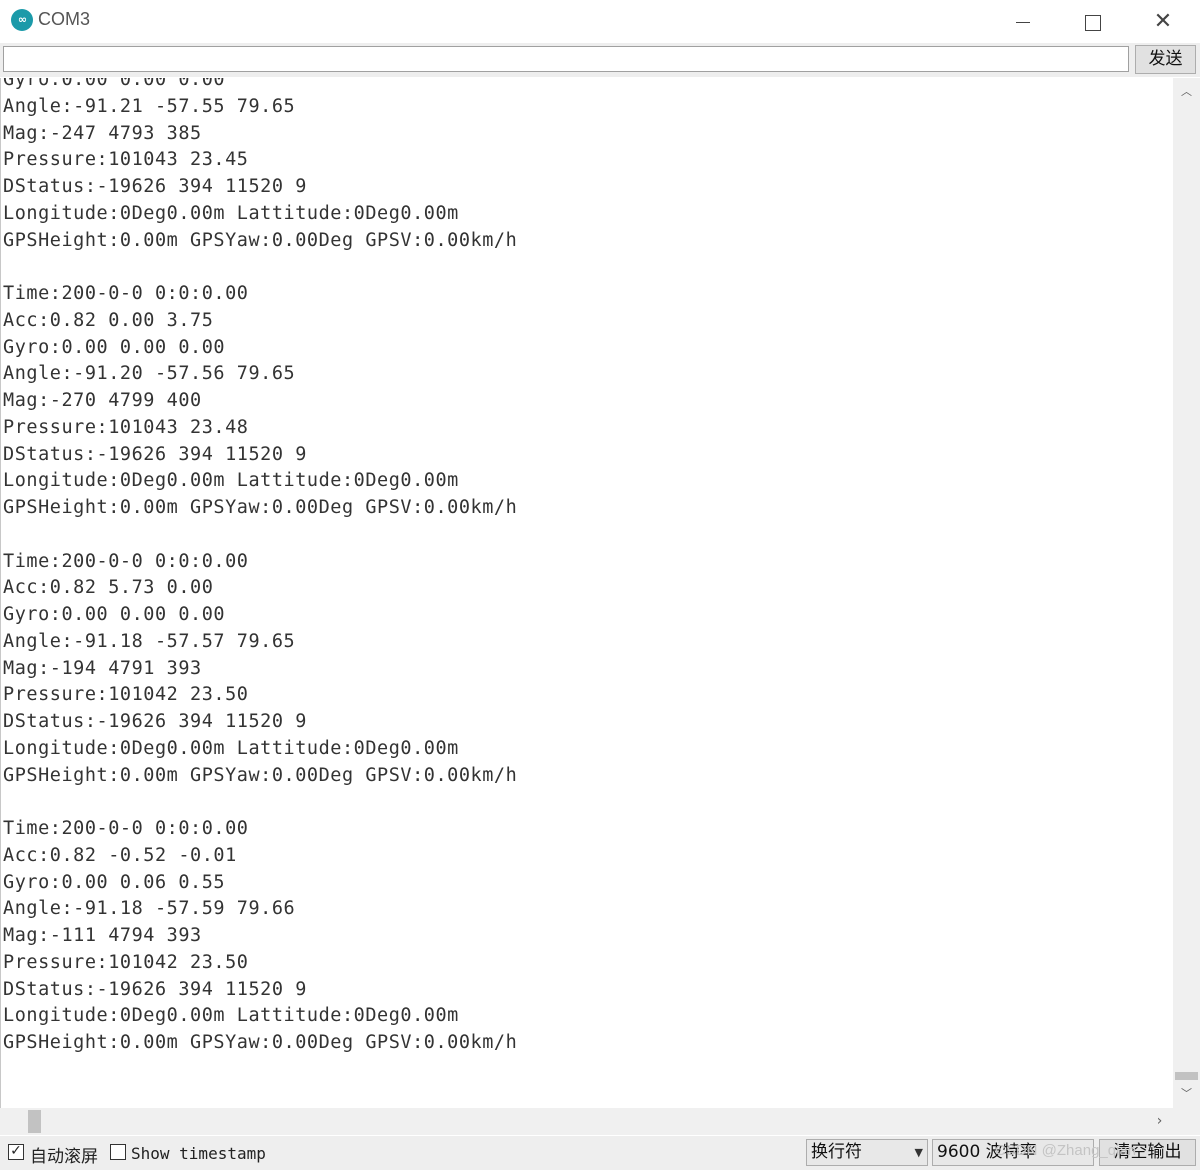 The image size is (1200, 1170). Describe the element at coordinates (34, 1121) in the screenshot. I see `horizontal-scroll-thumb` at that location.